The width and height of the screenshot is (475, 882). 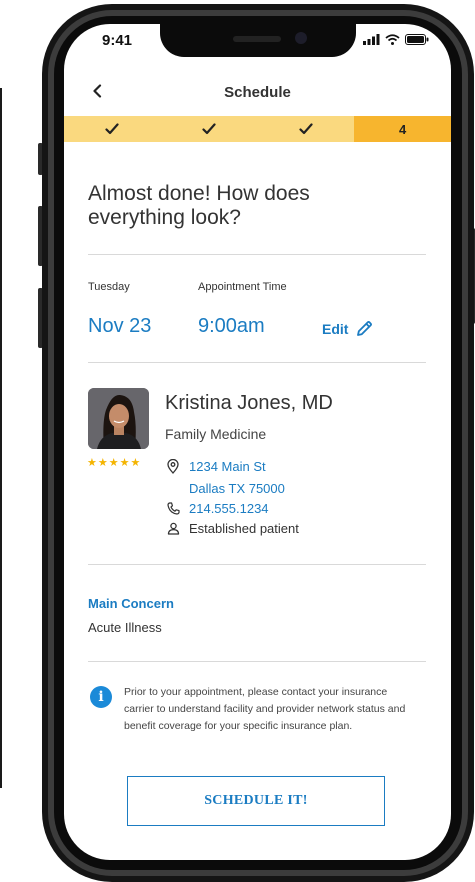 I want to click on patient-status: Established patient, so click(x=244, y=528).